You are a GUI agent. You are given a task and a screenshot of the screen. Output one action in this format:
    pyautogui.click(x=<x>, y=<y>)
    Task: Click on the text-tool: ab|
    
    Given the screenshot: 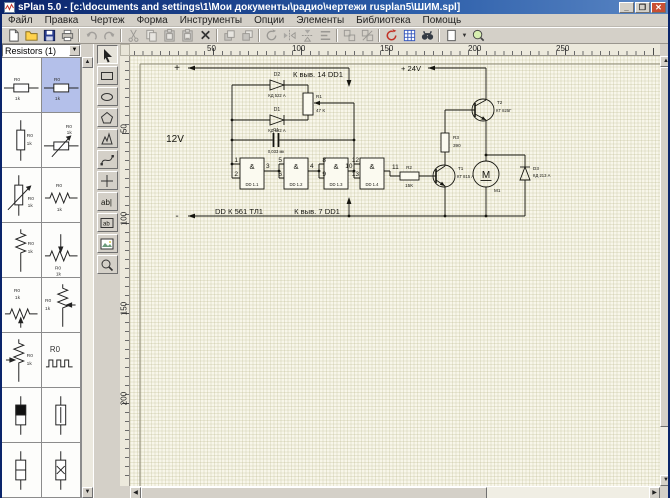 What is the action you would take?
    pyautogui.click(x=107, y=201)
    